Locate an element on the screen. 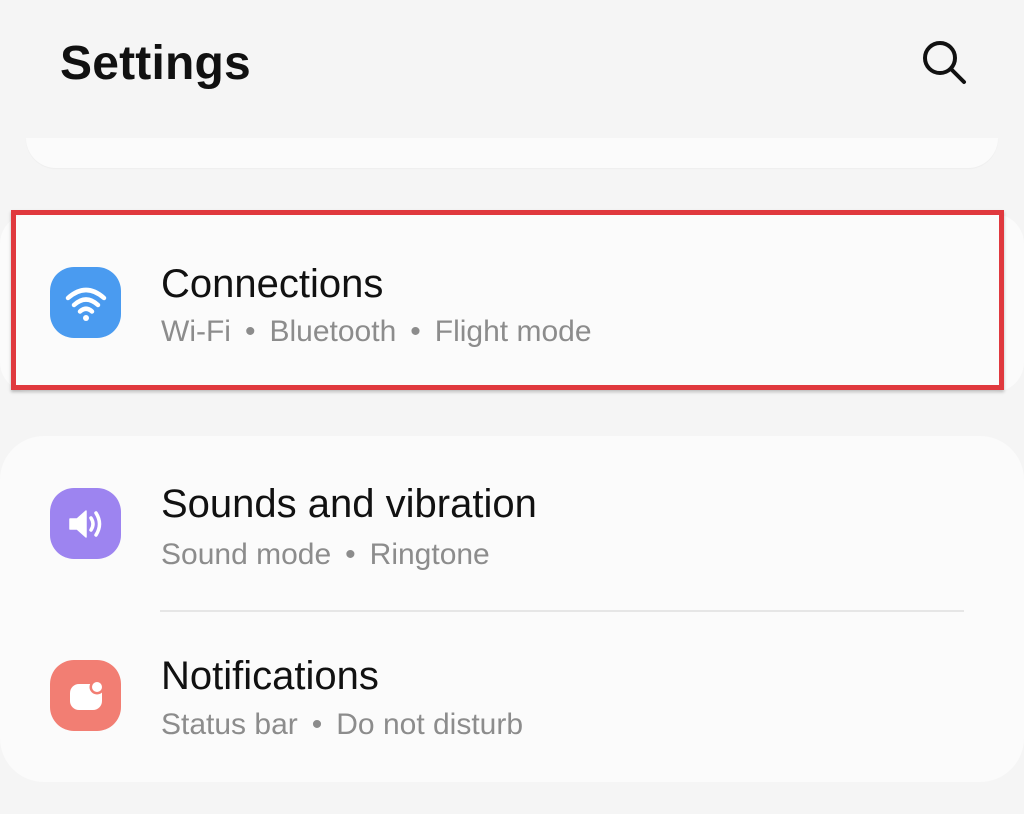  item-subtitle: Sound mode • Ringtone is located at coordinates (325, 555).